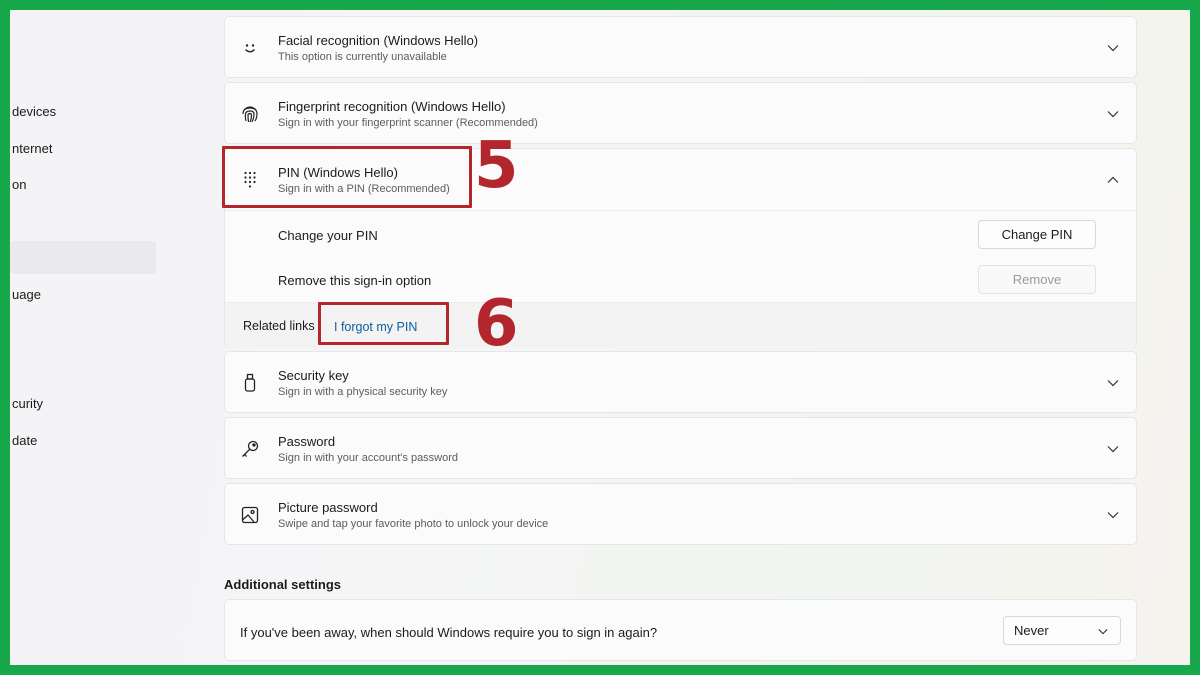 This screenshot has height=675, width=1200. Describe the element at coordinates (34, 111) in the screenshot. I see `sidebar-item-label: devices` at that location.